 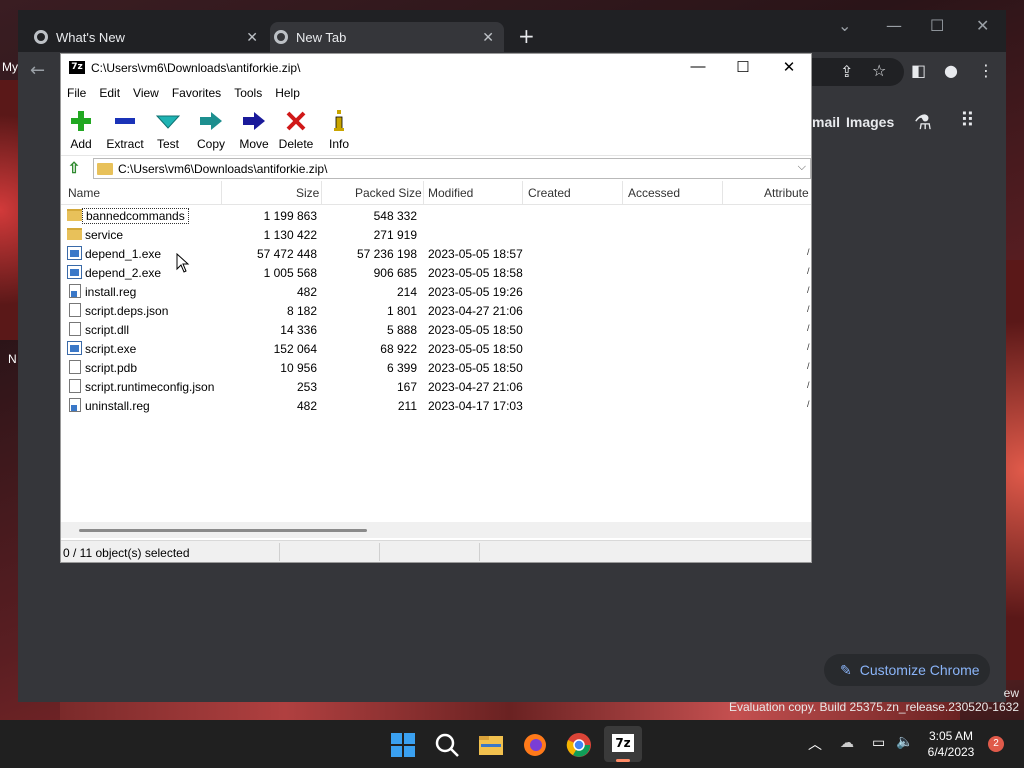 I want to click on col-size: Size, so click(x=307, y=193).